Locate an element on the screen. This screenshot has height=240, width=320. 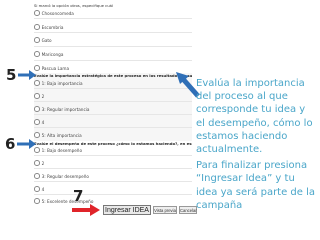
option-other-1: Chosoncomeda is located at coordinates (113, 13).